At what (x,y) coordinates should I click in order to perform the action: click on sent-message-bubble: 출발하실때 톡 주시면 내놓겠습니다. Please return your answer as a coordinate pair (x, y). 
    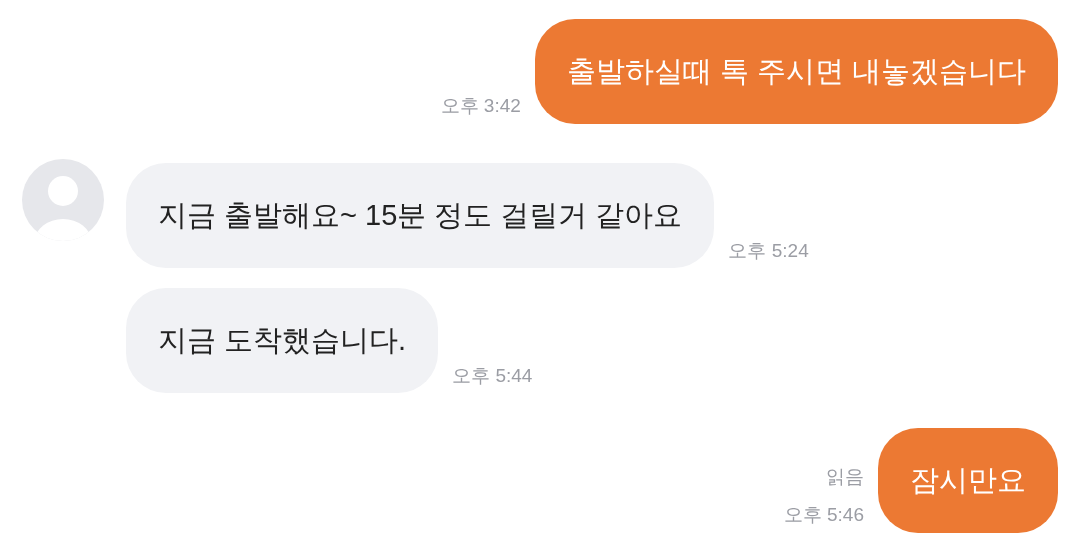
    Looking at the image, I should click on (796, 71).